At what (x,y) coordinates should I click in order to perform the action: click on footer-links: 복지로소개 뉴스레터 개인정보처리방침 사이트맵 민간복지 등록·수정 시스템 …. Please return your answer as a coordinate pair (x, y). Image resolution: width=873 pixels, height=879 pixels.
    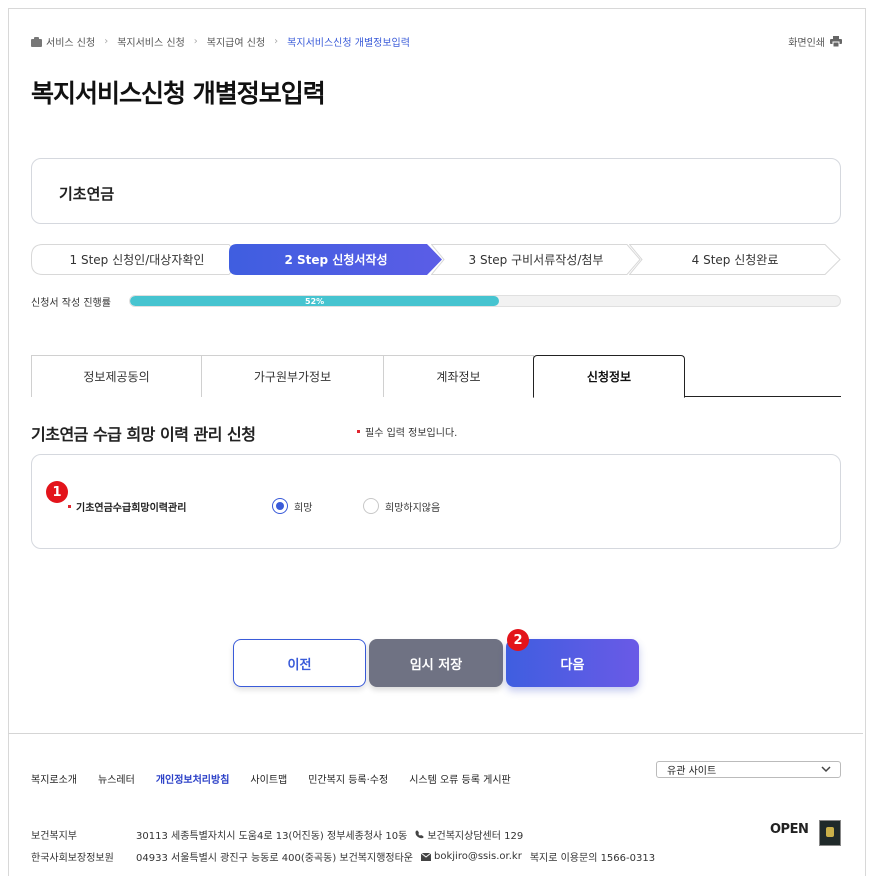
    Looking at the image, I should click on (281, 778).